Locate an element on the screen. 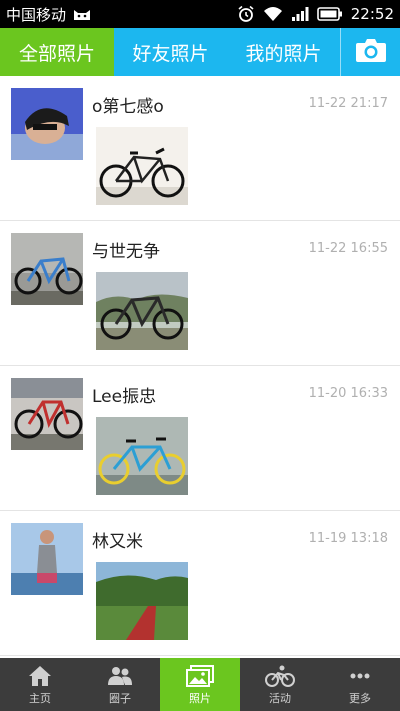  nav-photos-label: 照片 is located at coordinates (200, 698).